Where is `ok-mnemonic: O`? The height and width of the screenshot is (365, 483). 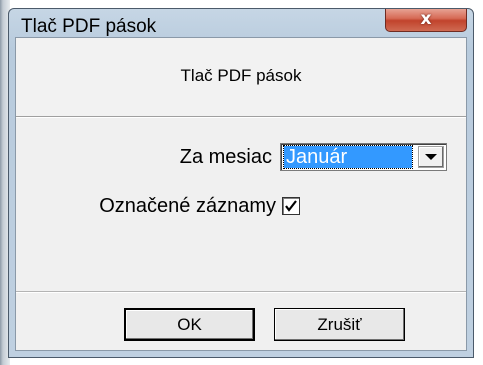 ok-mnemonic: O is located at coordinates (184, 324).